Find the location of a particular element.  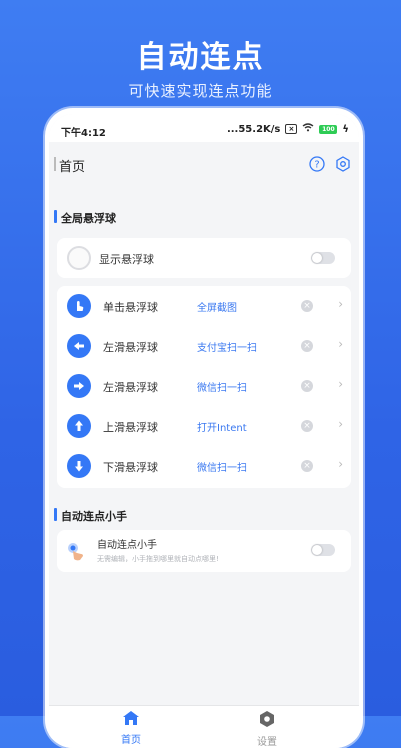

gesture-row-swipe-down: 下滑悬浮球 微信扫一扫 × › is located at coordinates (204, 466).